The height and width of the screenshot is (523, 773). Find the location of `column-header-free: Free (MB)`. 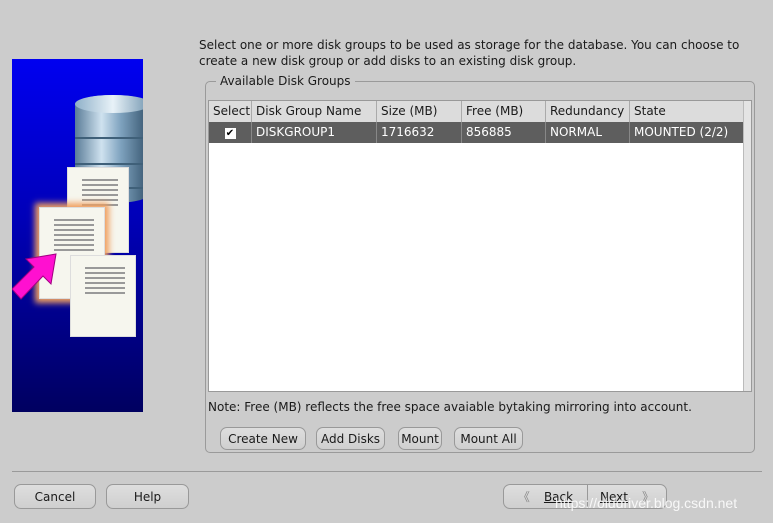

column-header-free: Free (MB) is located at coordinates (504, 111).